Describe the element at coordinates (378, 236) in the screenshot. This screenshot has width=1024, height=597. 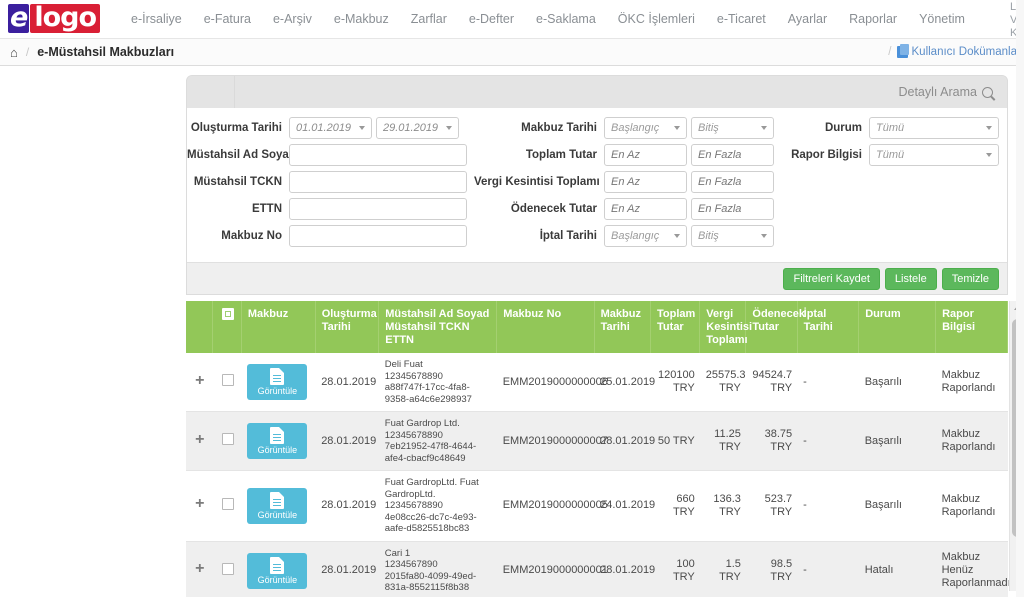
I see `makbuz-no-input` at that location.